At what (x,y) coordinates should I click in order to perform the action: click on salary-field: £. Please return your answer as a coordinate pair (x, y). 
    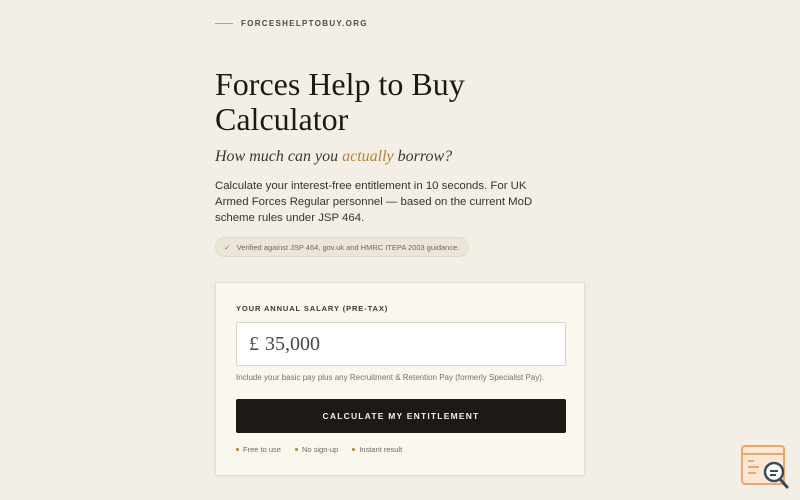
    Looking at the image, I should click on (401, 344).